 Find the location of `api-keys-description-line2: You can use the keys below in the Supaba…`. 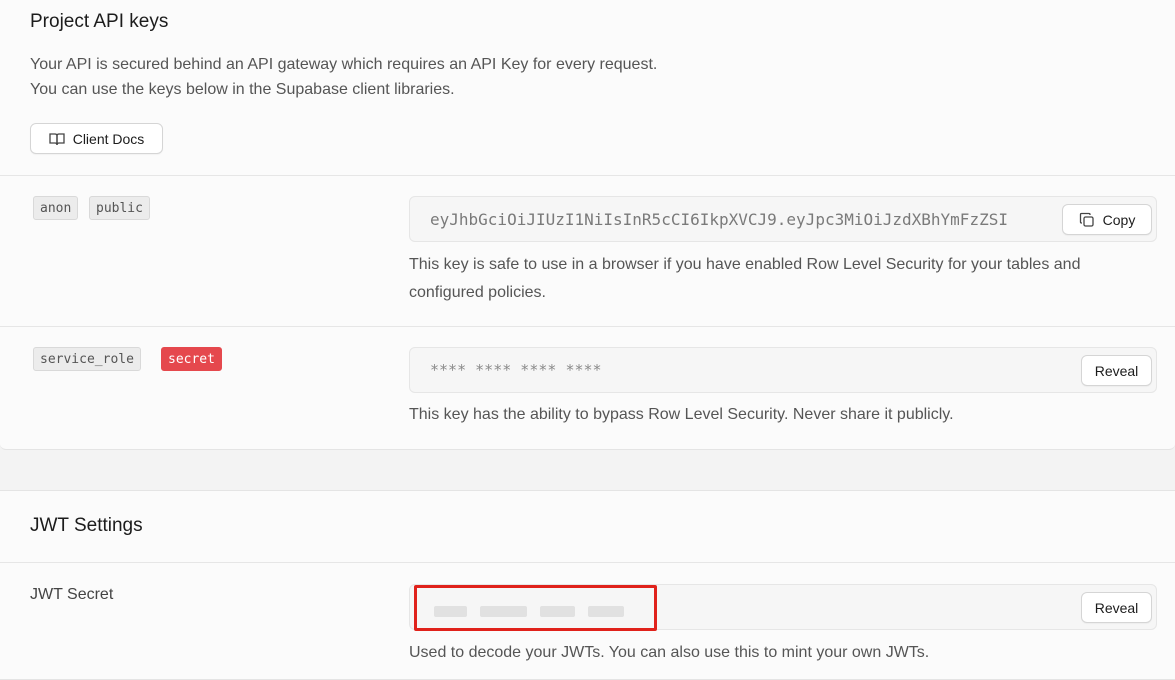

api-keys-description-line2: You can use the keys below in the Supaba… is located at coordinates (242, 89).